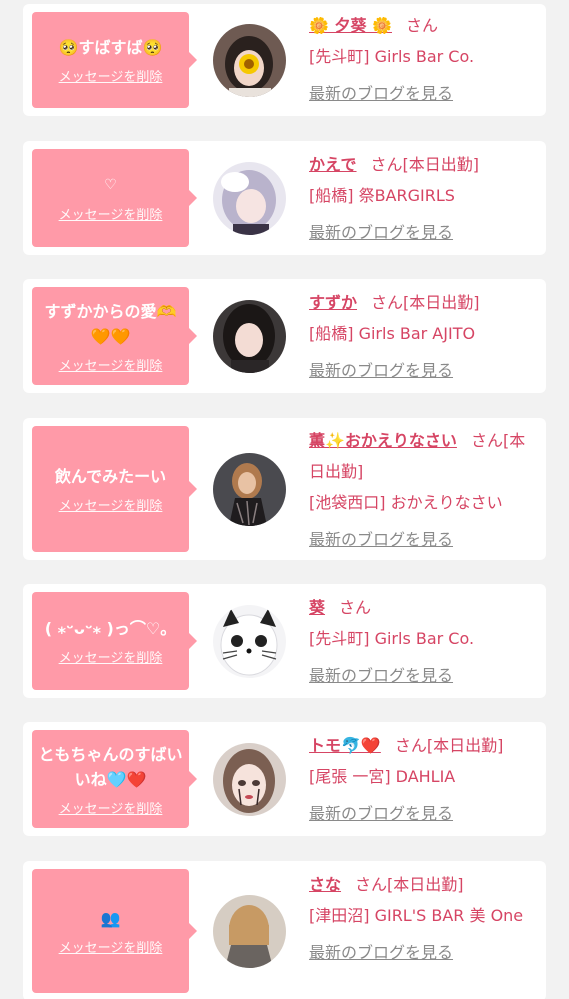 This screenshot has height=999, width=569. What do you see at coordinates (406, 502) in the screenshot?
I see `shop-name: [池袋西口] おかえりなさい` at bounding box center [406, 502].